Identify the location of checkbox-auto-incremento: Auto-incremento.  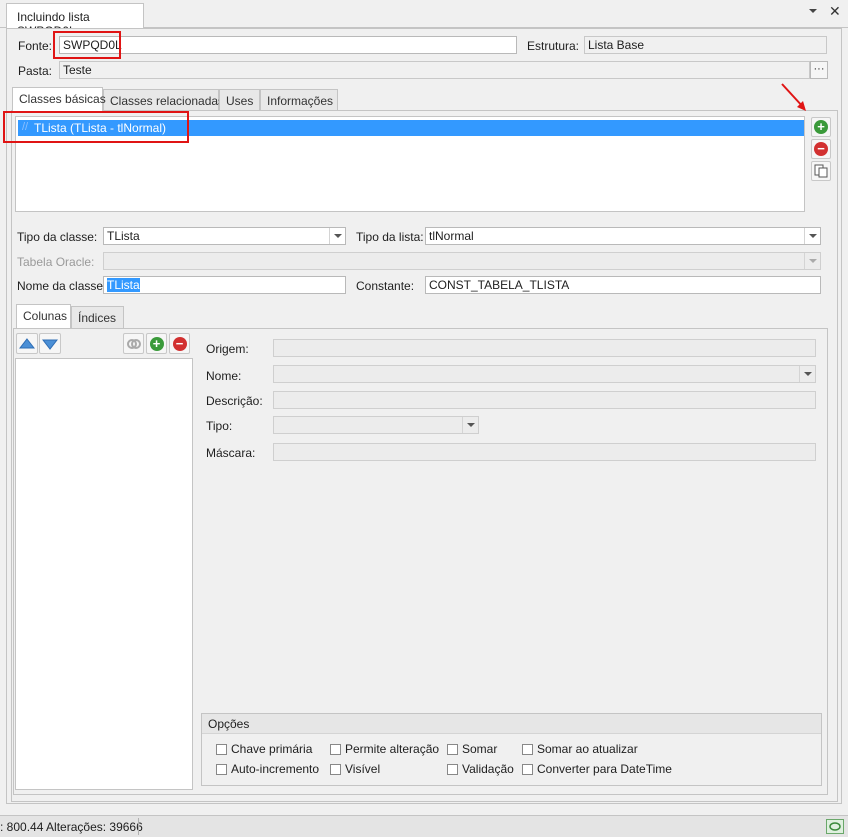
(267, 769).